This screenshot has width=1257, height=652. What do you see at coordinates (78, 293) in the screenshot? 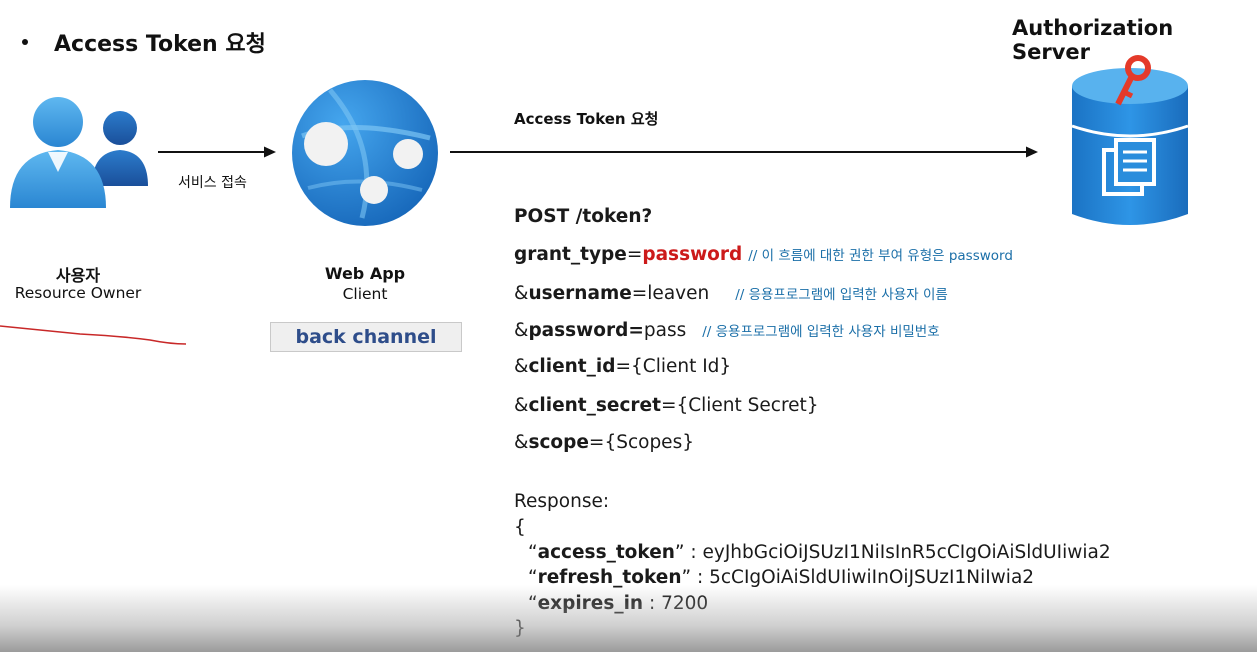
I see `user-label-en: Resource Owner` at bounding box center [78, 293].